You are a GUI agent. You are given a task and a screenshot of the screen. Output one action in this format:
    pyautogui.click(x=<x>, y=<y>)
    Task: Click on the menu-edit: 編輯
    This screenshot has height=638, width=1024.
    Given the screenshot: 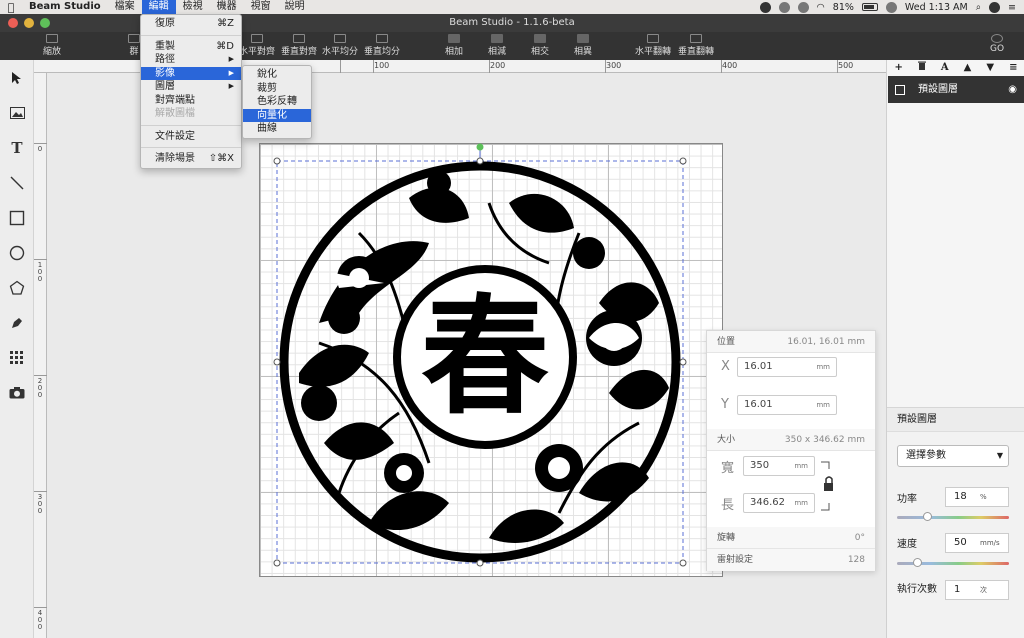 What is the action you would take?
    pyautogui.click(x=158, y=7)
    